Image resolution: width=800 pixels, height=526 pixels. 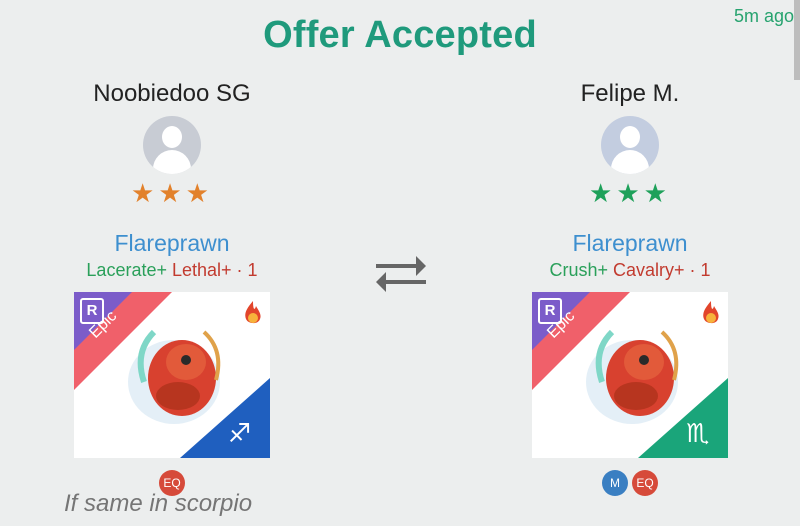 I want to click on scorpio-icon: ♏, so click(x=698, y=433).